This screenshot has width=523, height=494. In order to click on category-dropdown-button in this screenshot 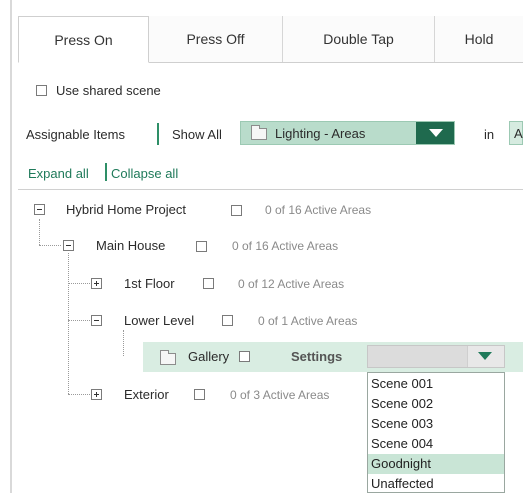, I will do `click(435, 133)`.